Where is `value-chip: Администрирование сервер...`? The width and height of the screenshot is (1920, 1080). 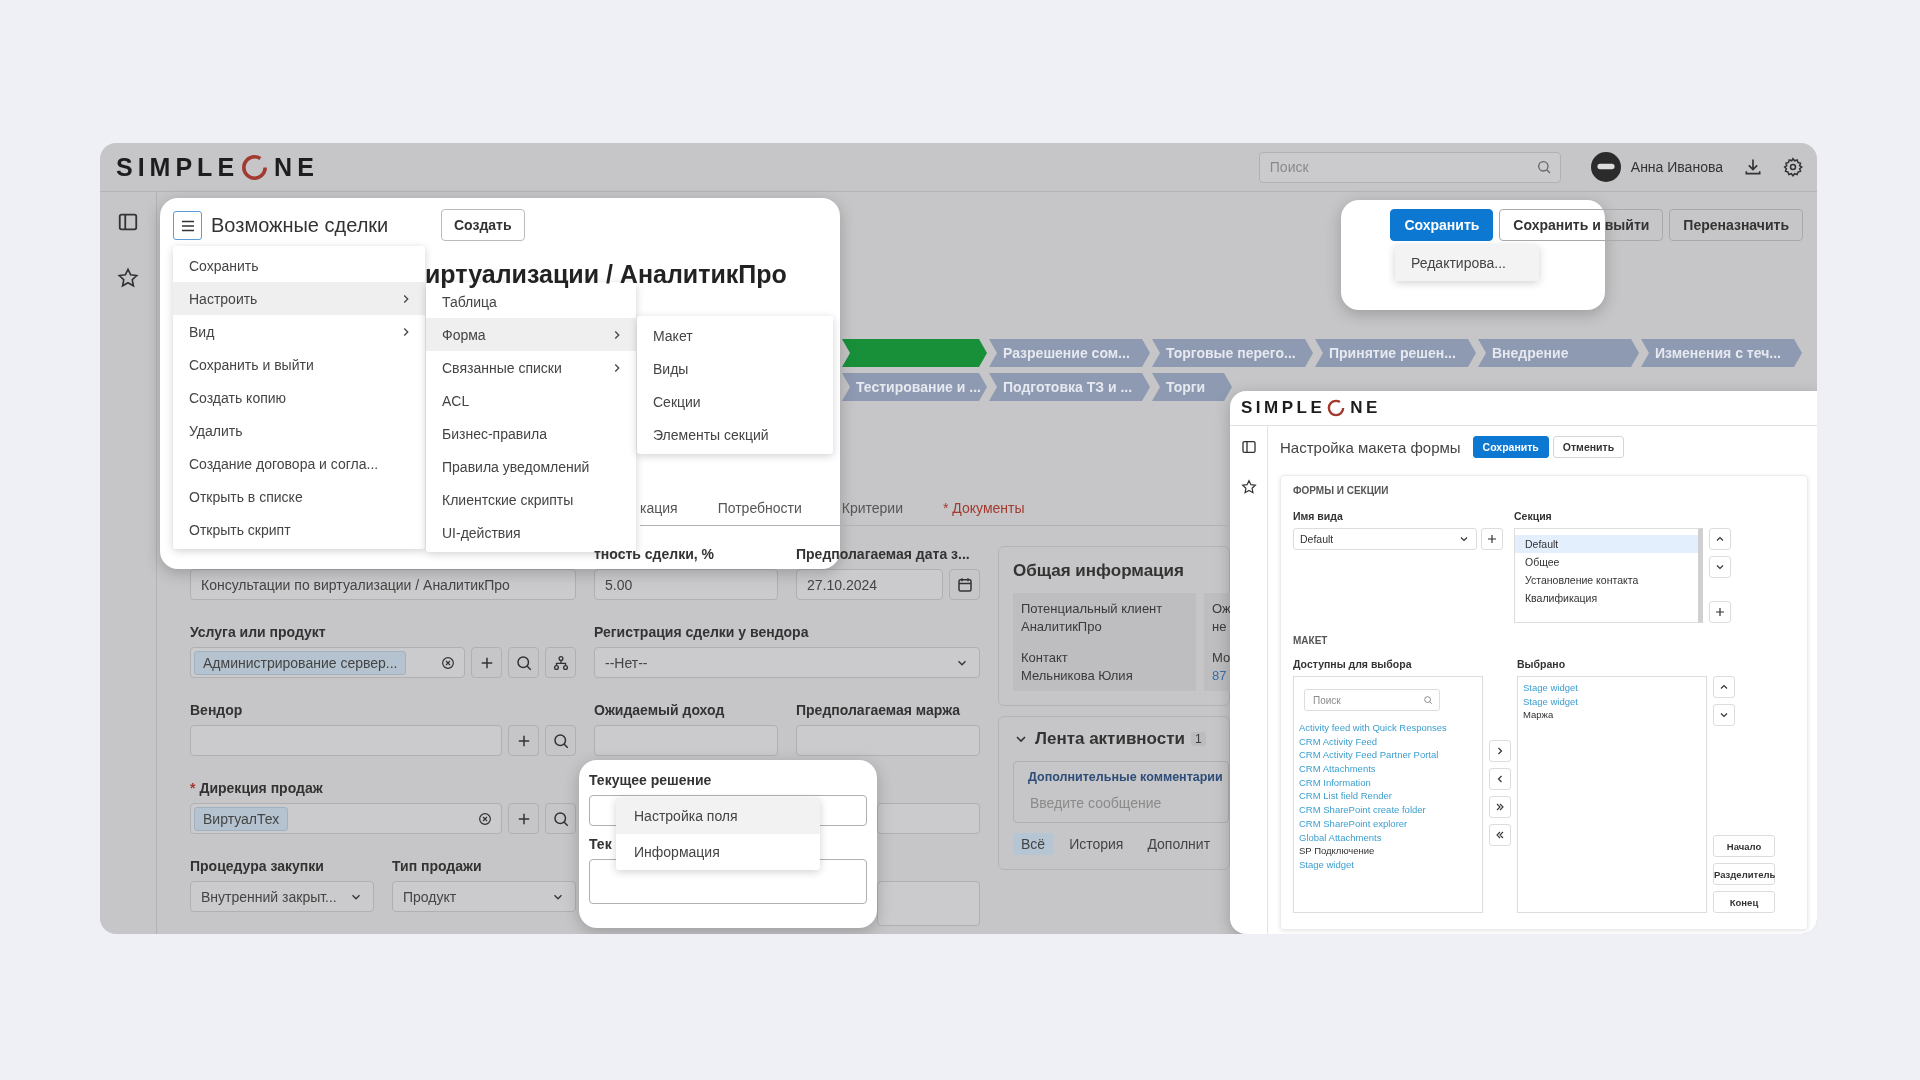 value-chip: Администрирование сервер... is located at coordinates (300, 662).